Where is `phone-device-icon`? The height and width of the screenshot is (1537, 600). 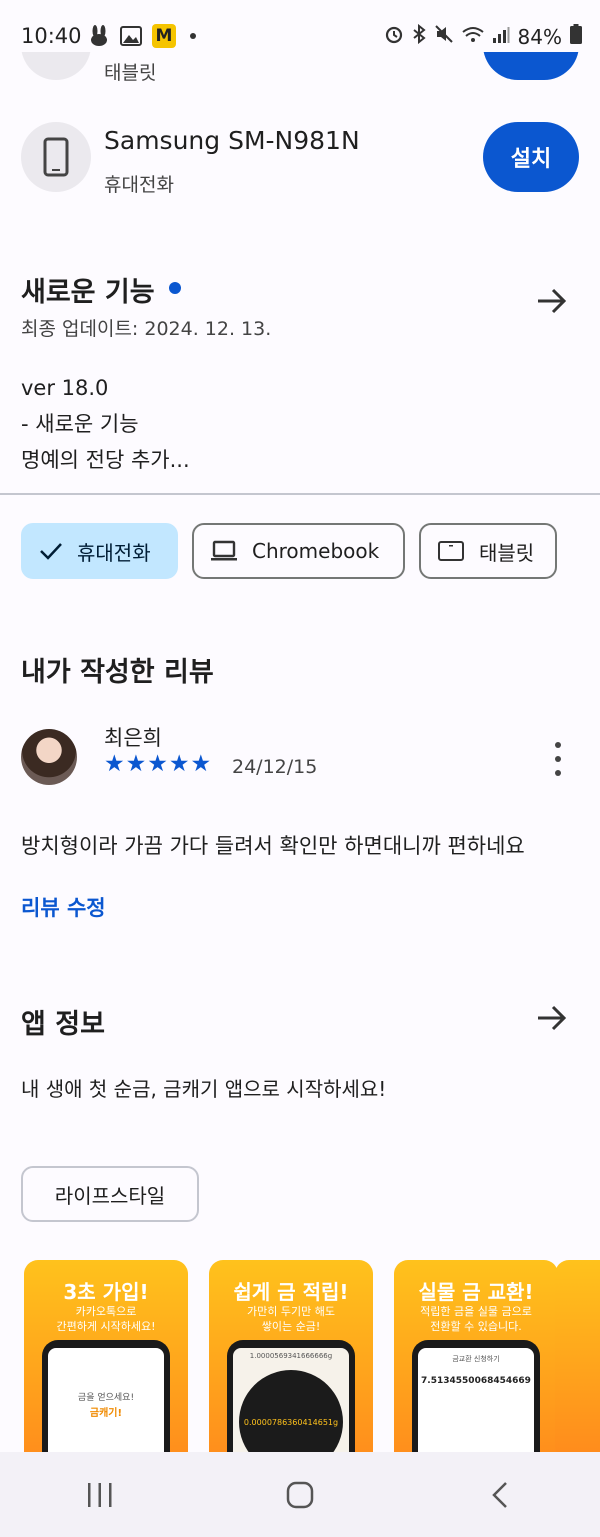 phone-device-icon is located at coordinates (56, 157).